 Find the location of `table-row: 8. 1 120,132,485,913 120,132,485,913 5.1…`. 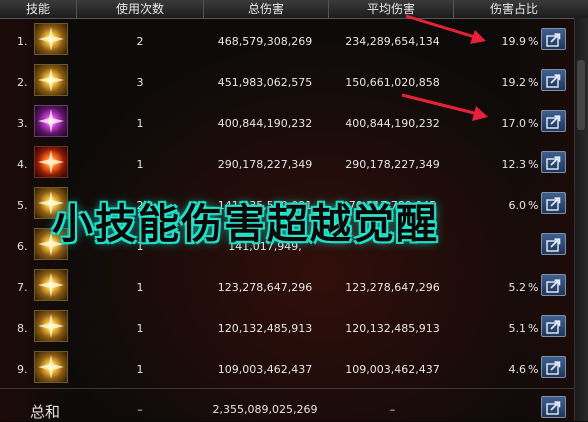

table-row: 8. 1 120,132,485,913 120,132,485,913 5.1… is located at coordinates (294, 326).